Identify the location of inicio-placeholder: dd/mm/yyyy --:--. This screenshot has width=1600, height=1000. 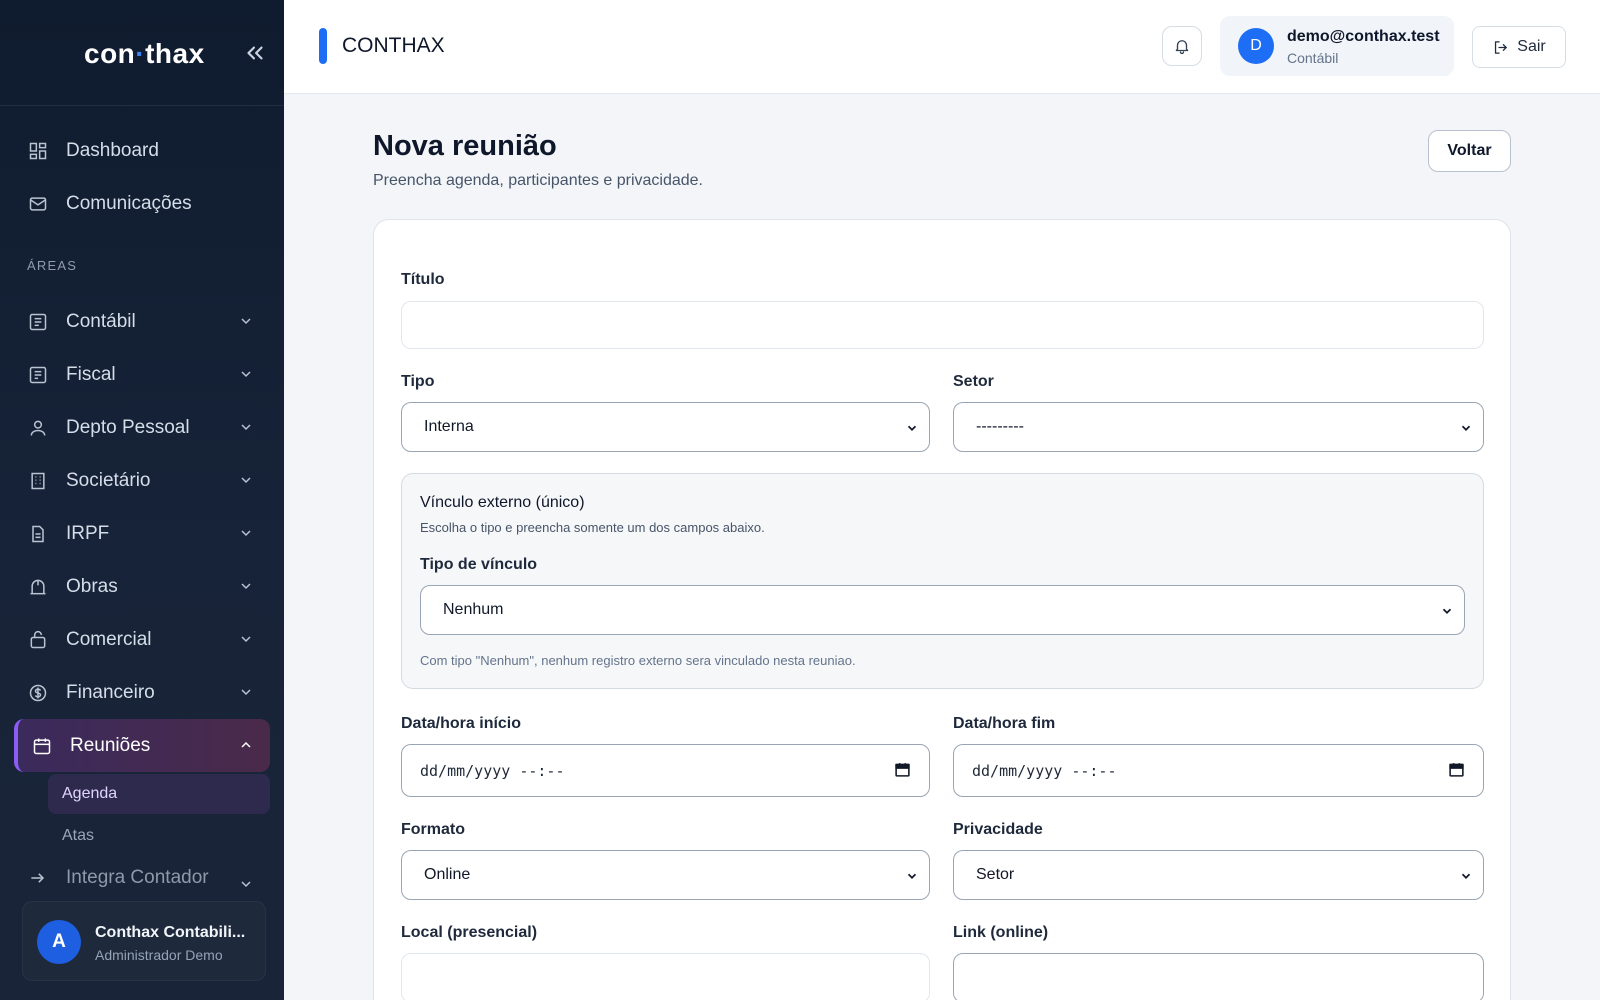
(492, 770).